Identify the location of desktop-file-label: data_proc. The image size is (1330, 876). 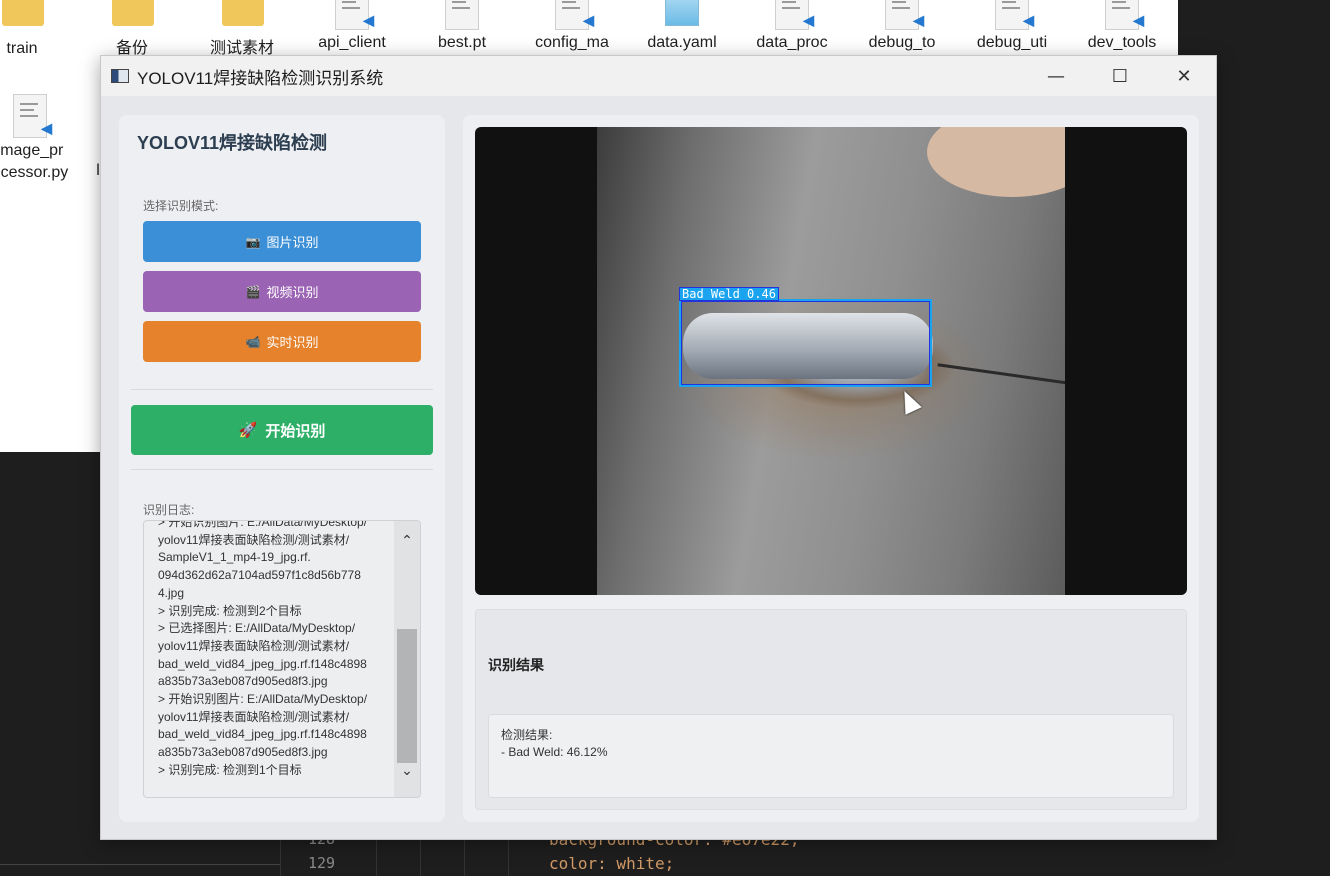
(792, 42).